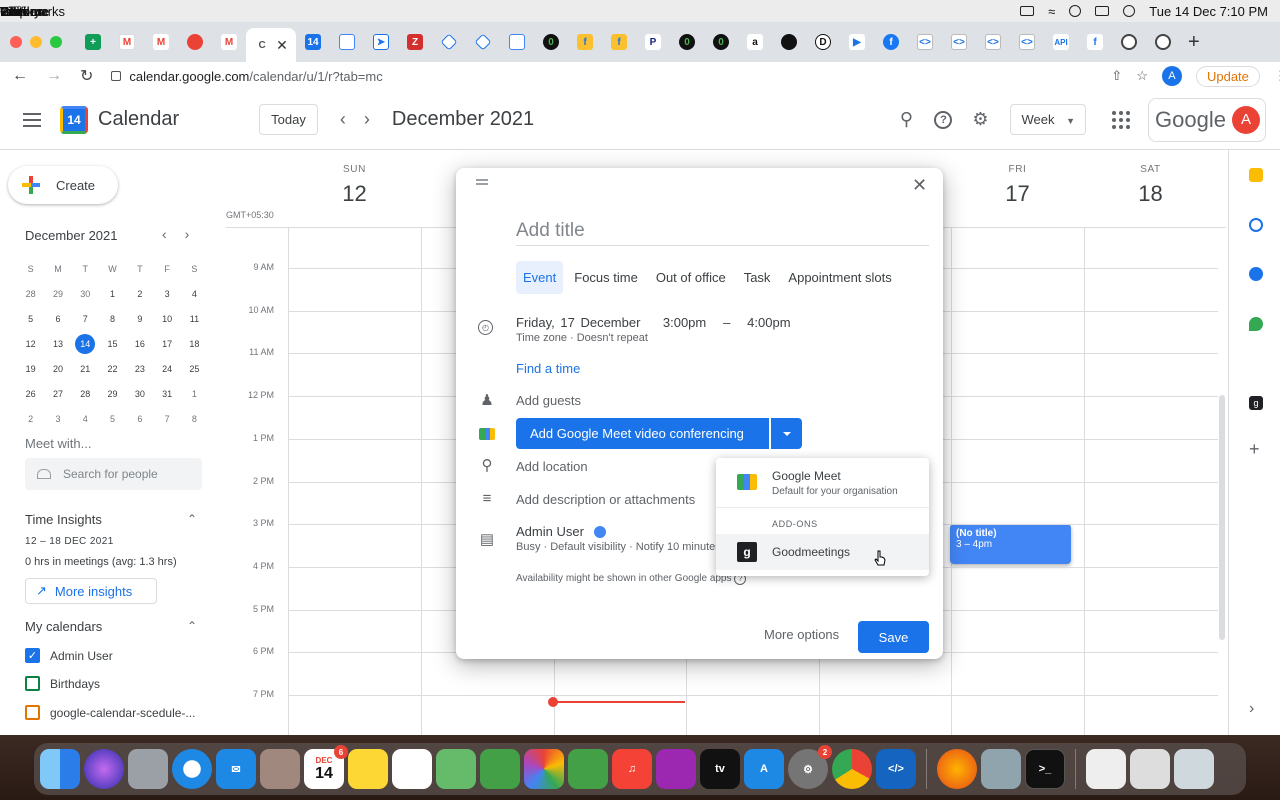  I want to click on close-icon: ✕, so click(919, 185).